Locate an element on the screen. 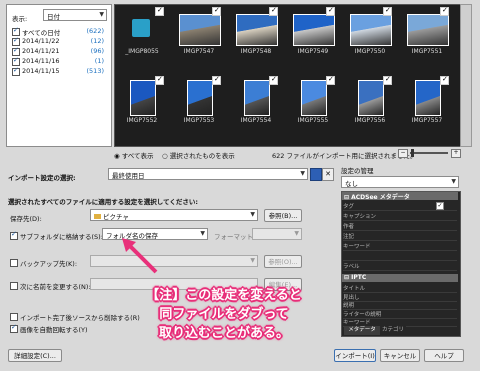 This screenshot has width=480, height=371. zoom-in-icon: + is located at coordinates (456, 153).